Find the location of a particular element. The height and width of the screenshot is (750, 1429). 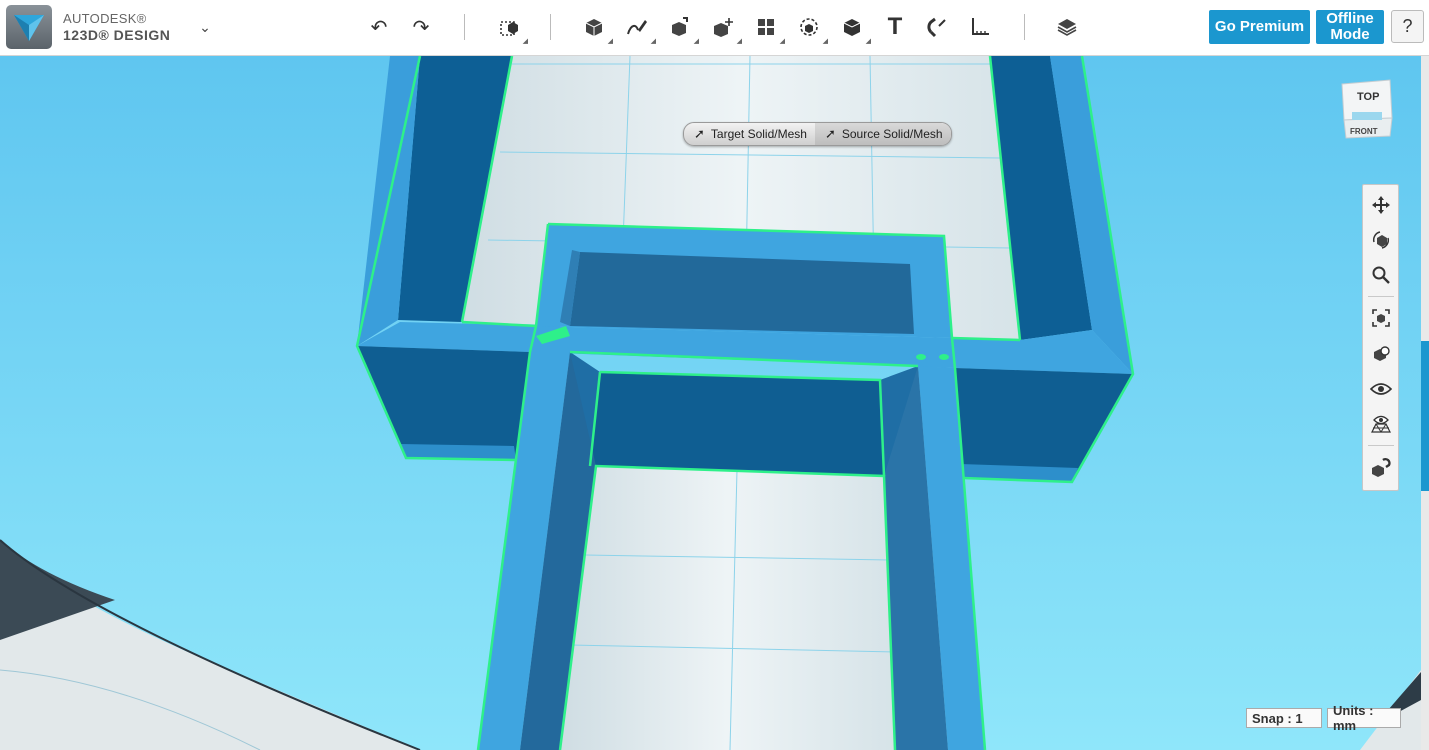

side-panel-tab is located at coordinates (1425, 416).